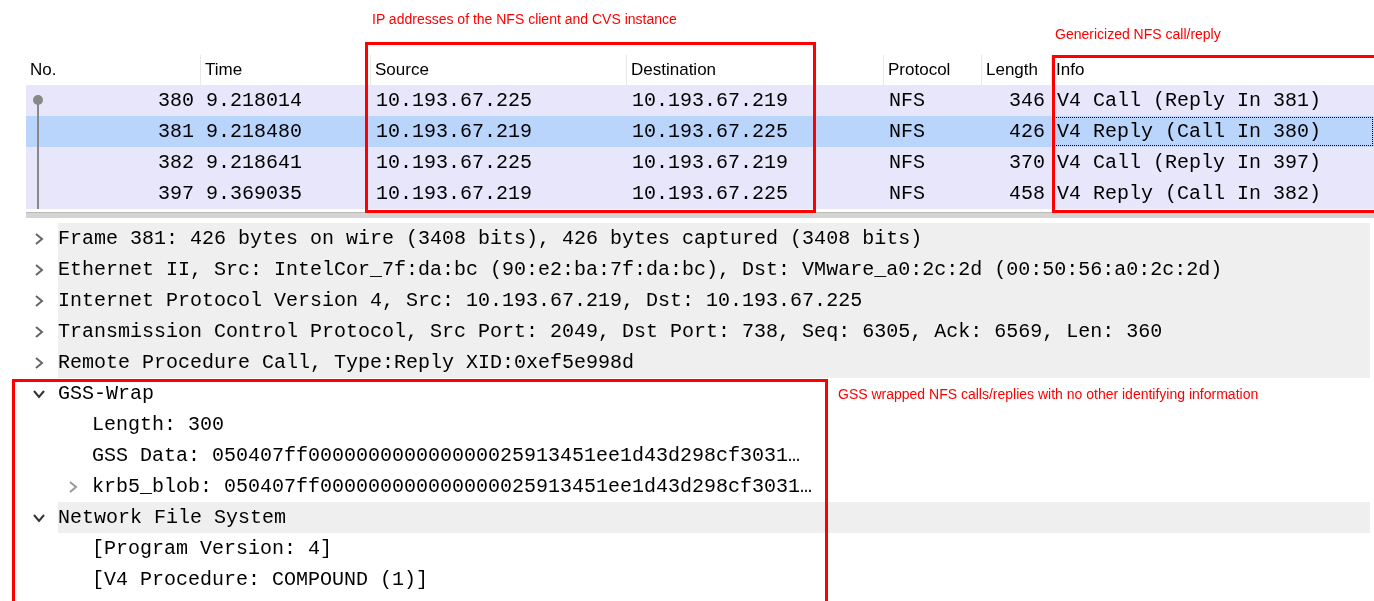  What do you see at coordinates (176, 163) in the screenshot?
I see `number-cell-text: 382` at bounding box center [176, 163].